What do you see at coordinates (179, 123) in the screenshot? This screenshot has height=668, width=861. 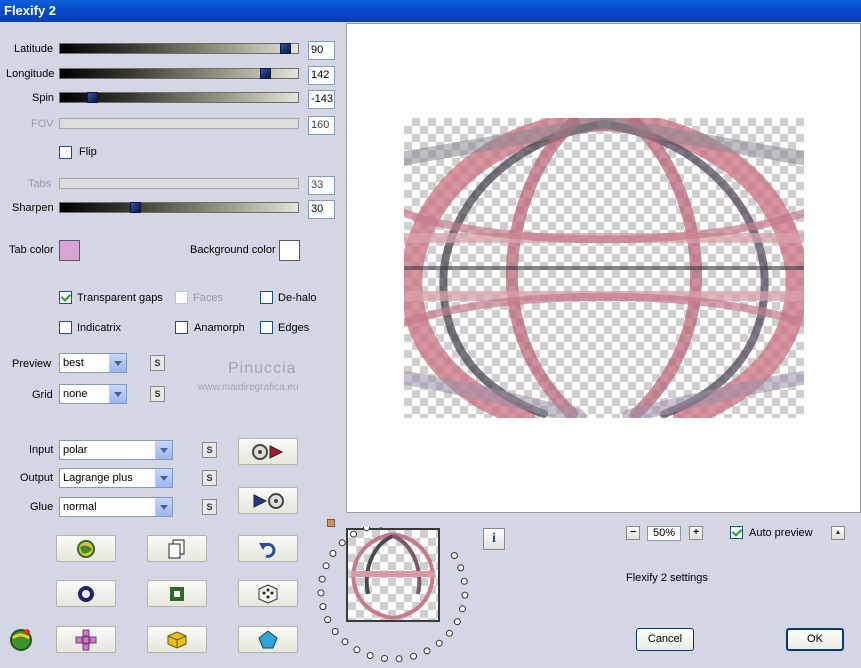 I see `fov-slider` at bounding box center [179, 123].